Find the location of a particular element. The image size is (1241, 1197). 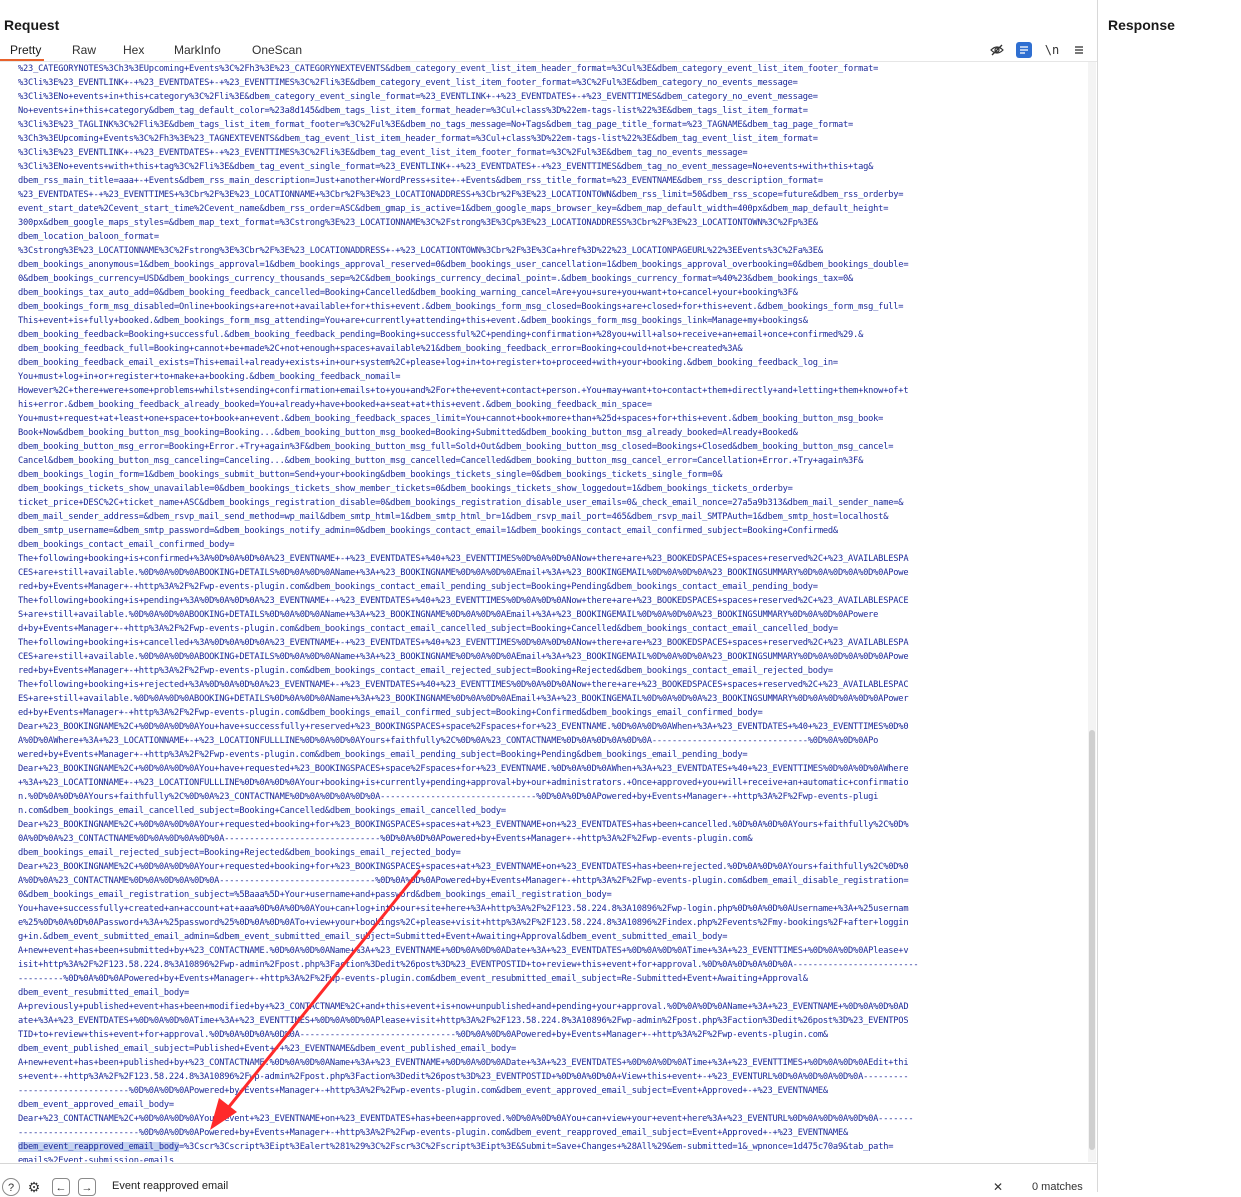

tab-markinfo: MarkInfo is located at coordinates (197, 50).